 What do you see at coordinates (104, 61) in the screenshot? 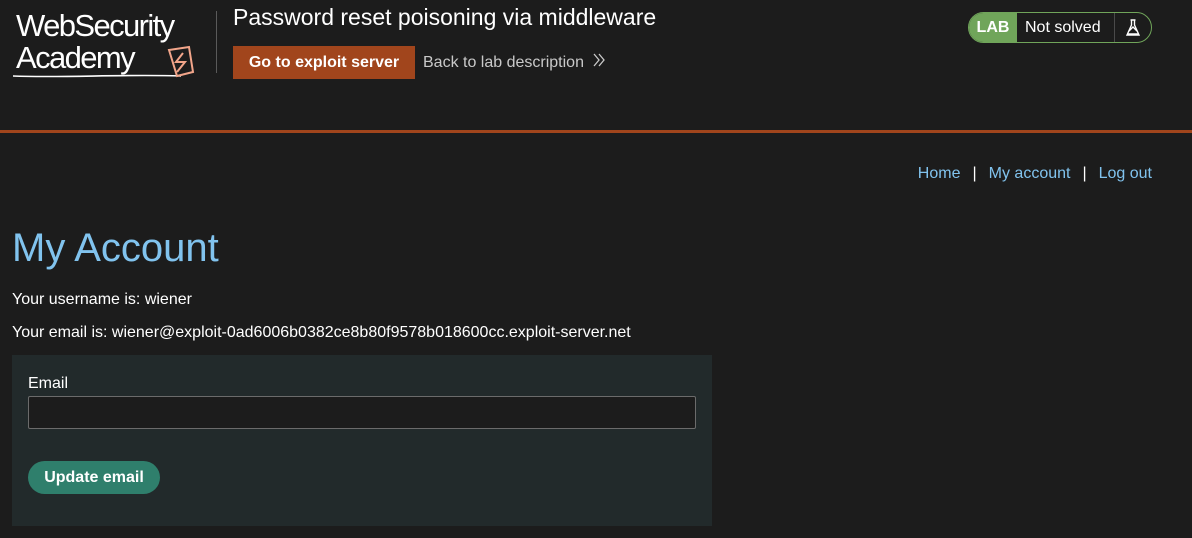
I see `lightning-bolt-logo-icon` at bounding box center [104, 61].